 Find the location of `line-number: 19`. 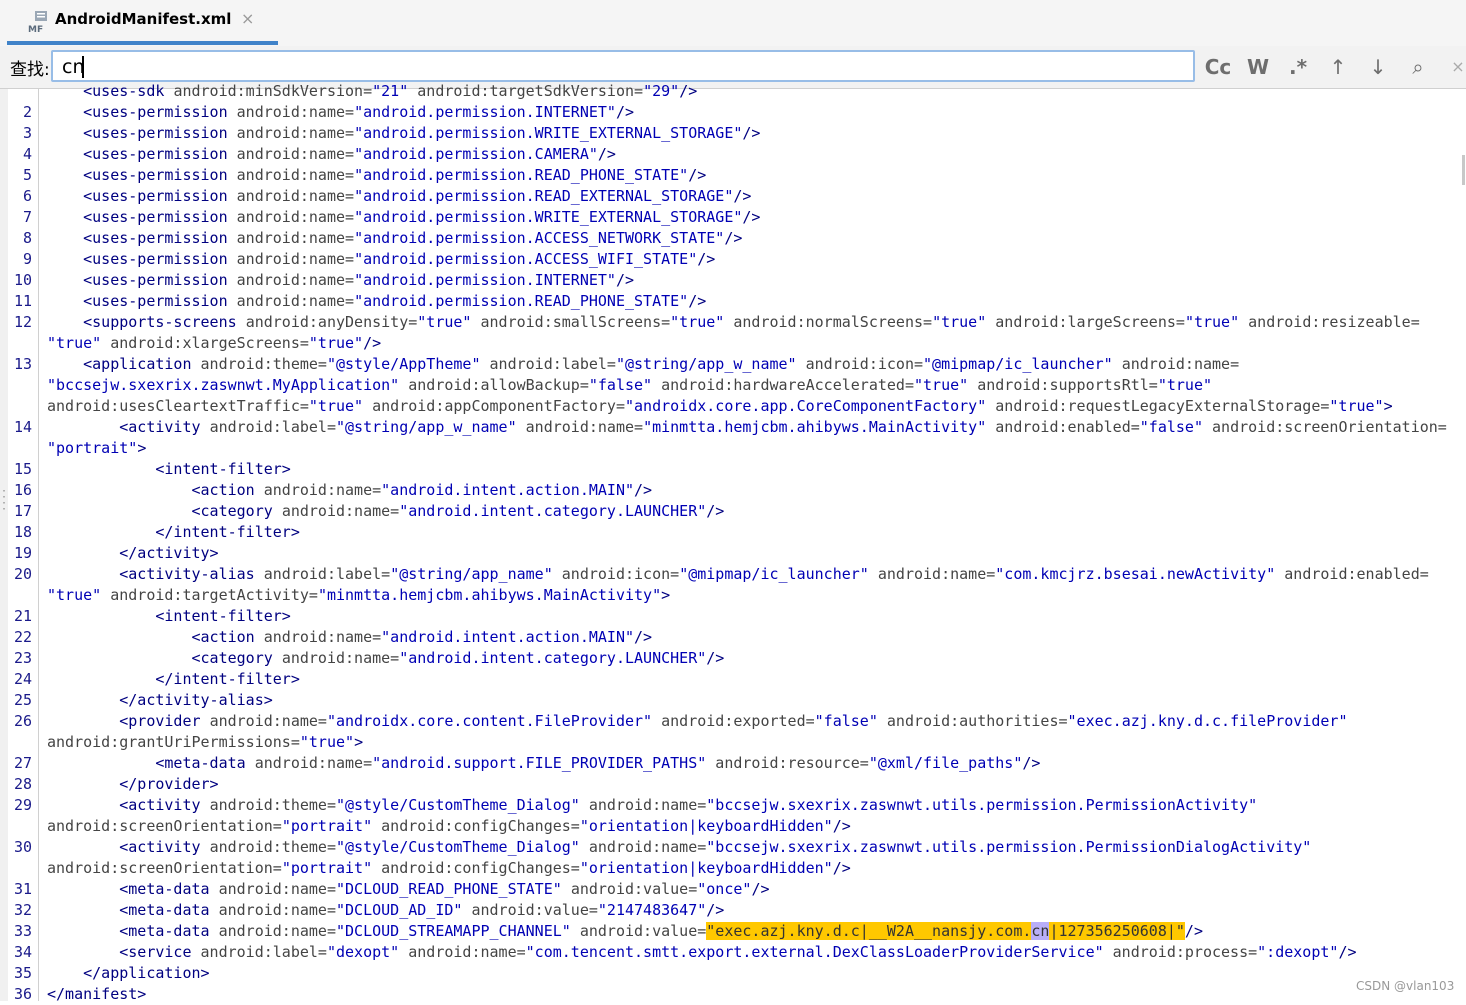

line-number: 19 is located at coordinates (22, 553).